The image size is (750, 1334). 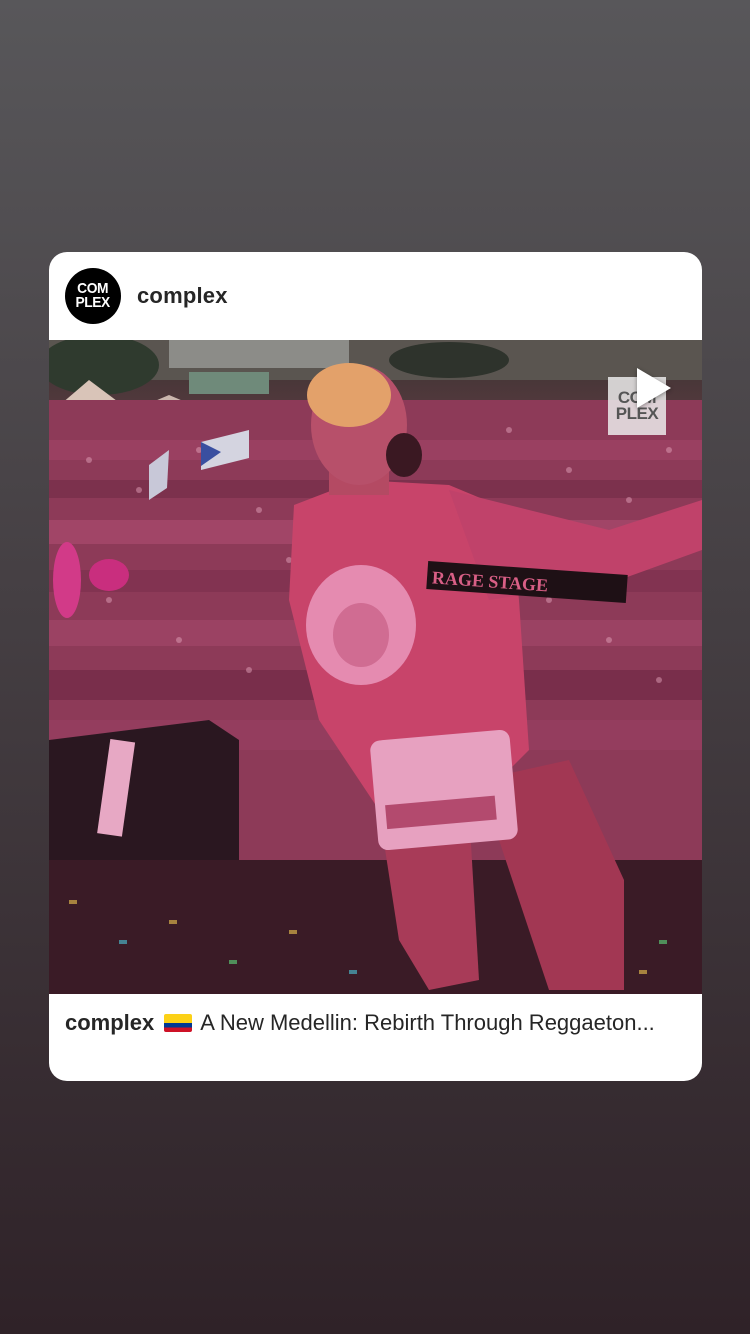 What do you see at coordinates (178, 1023) in the screenshot?
I see `colombia-flag-icon` at bounding box center [178, 1023].